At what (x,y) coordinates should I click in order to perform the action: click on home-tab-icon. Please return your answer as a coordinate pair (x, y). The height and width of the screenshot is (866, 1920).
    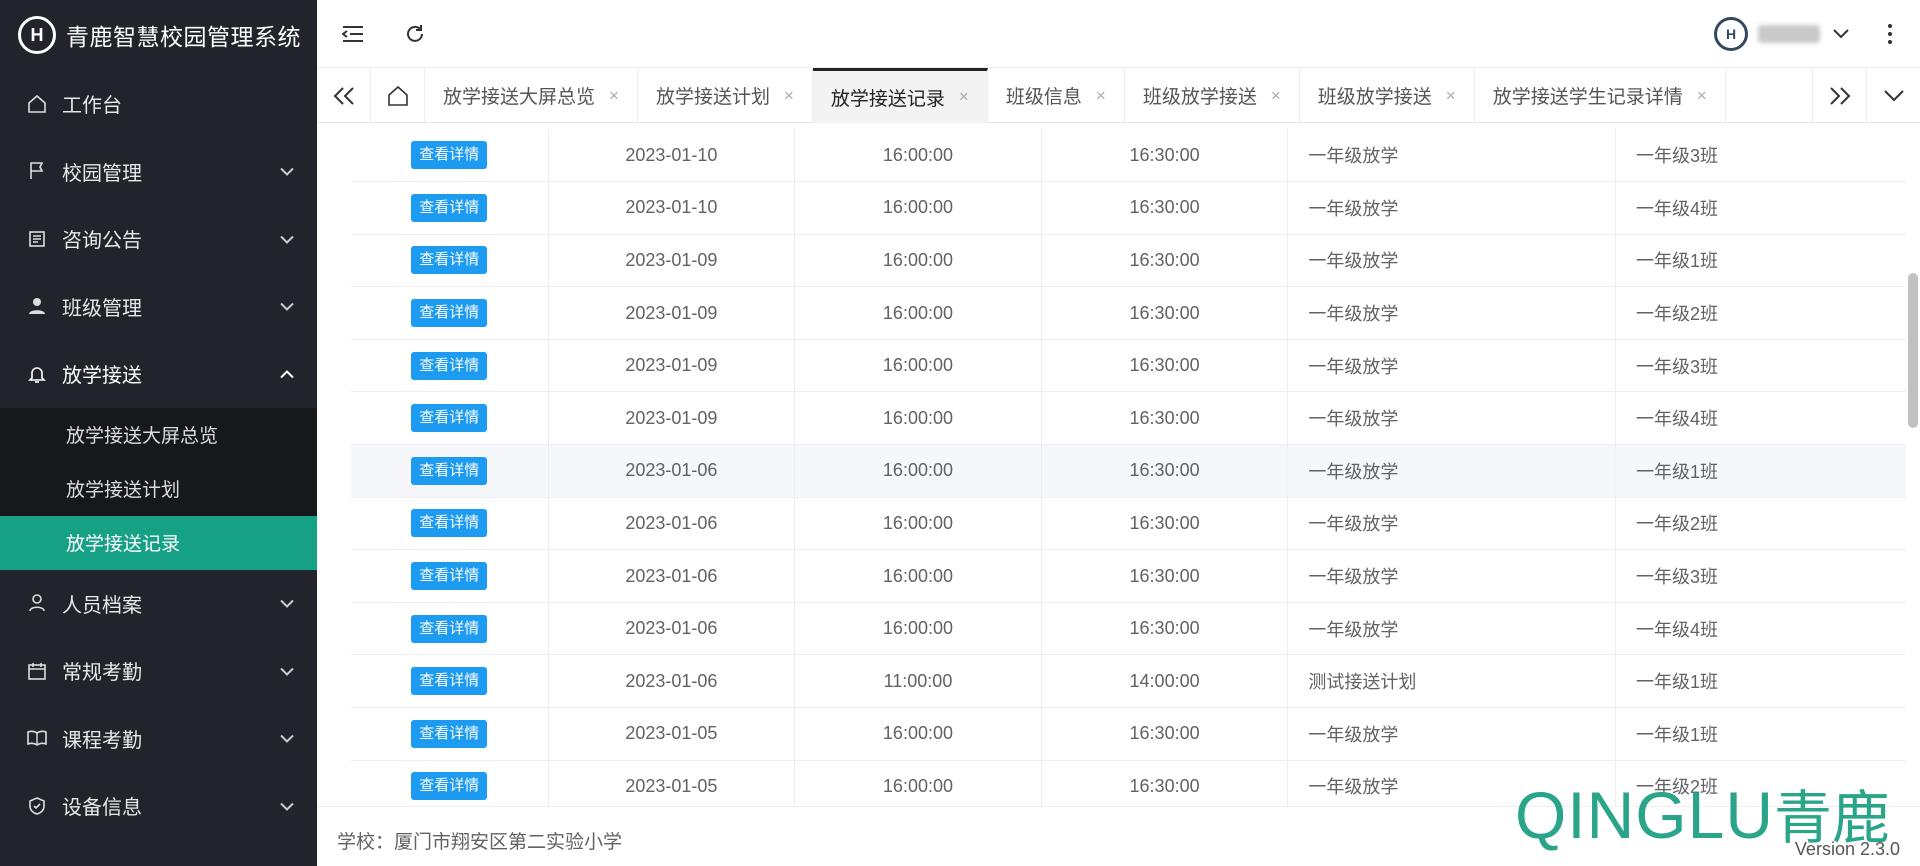
    Looking at the image, I should click on (398, 95).